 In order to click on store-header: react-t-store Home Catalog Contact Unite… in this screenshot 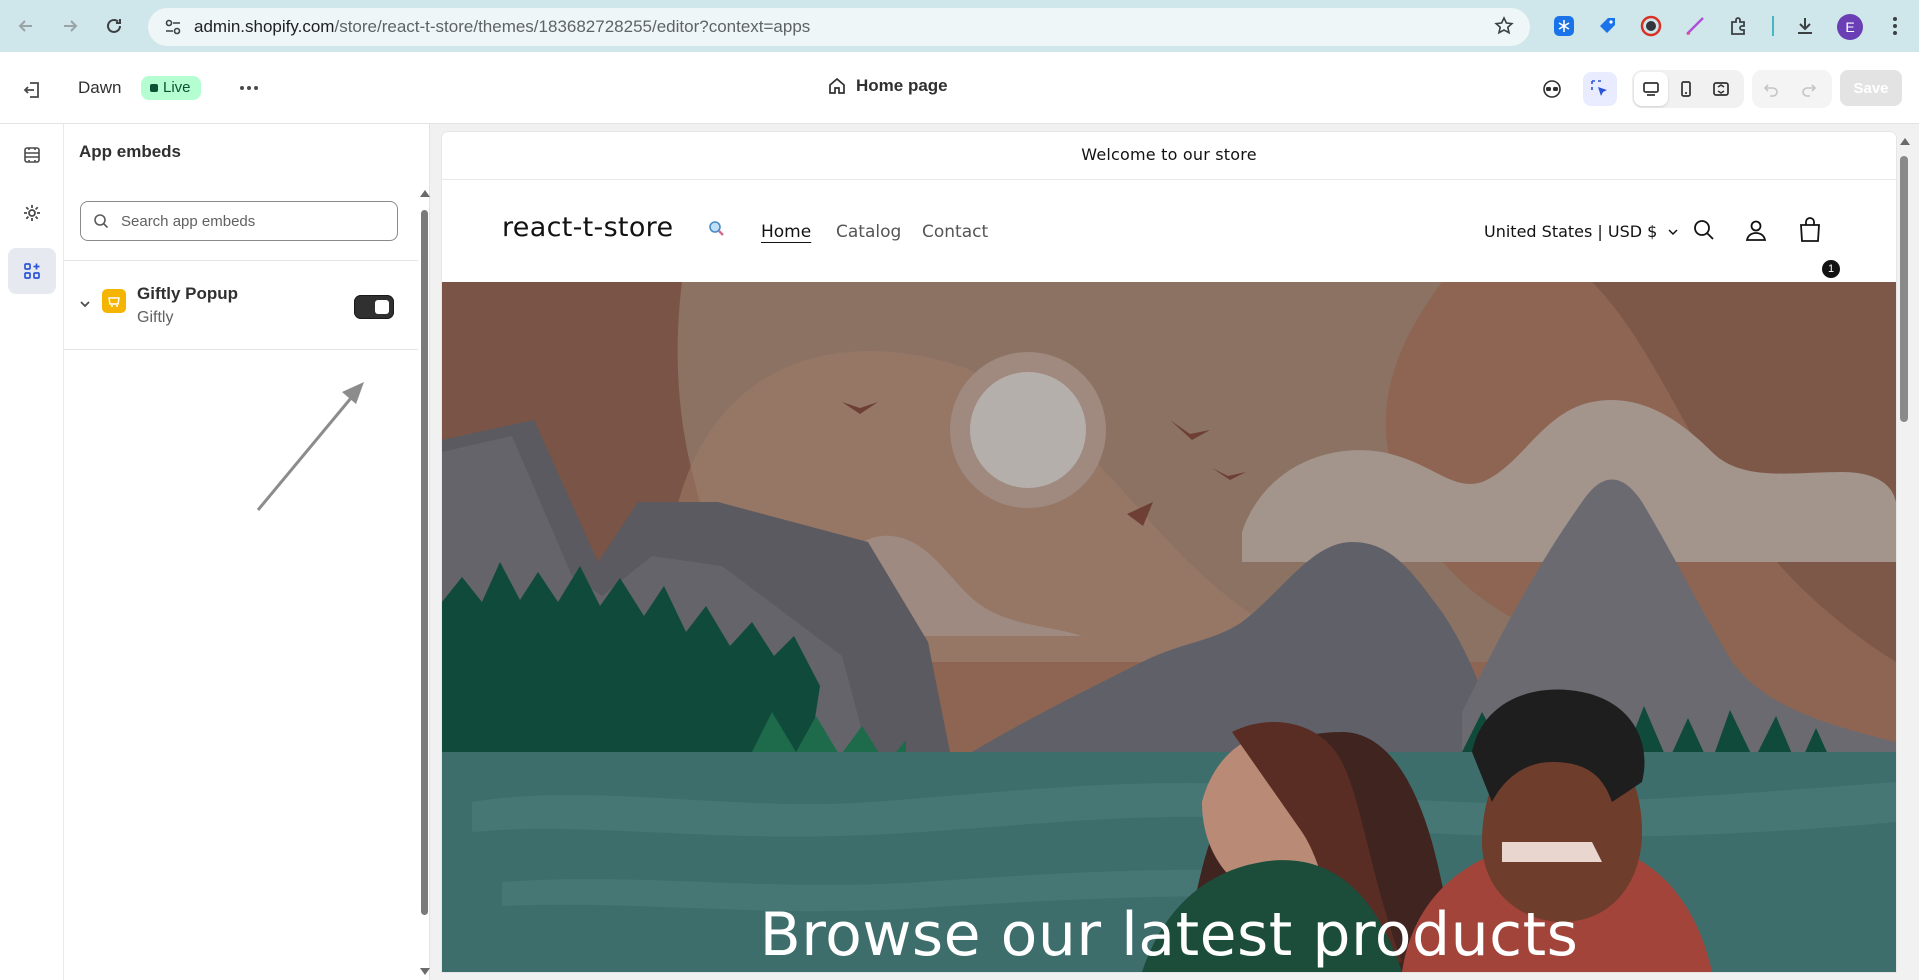, I will do `click(1169, 231)`.